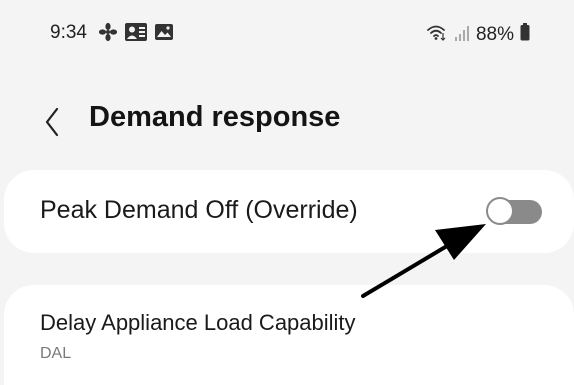 This screenshot has height=385, width=574. I want to click on notification-icons, so click(136, 34).